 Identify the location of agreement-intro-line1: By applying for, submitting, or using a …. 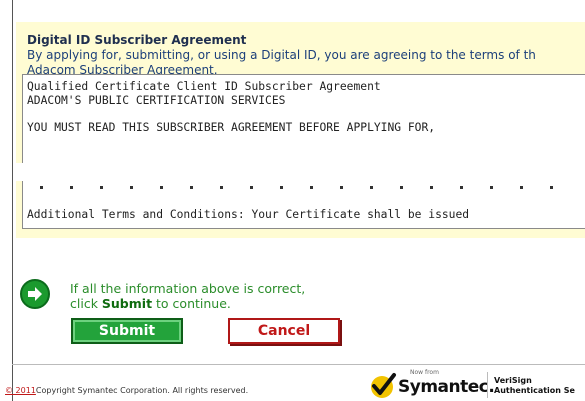
(281, 55).